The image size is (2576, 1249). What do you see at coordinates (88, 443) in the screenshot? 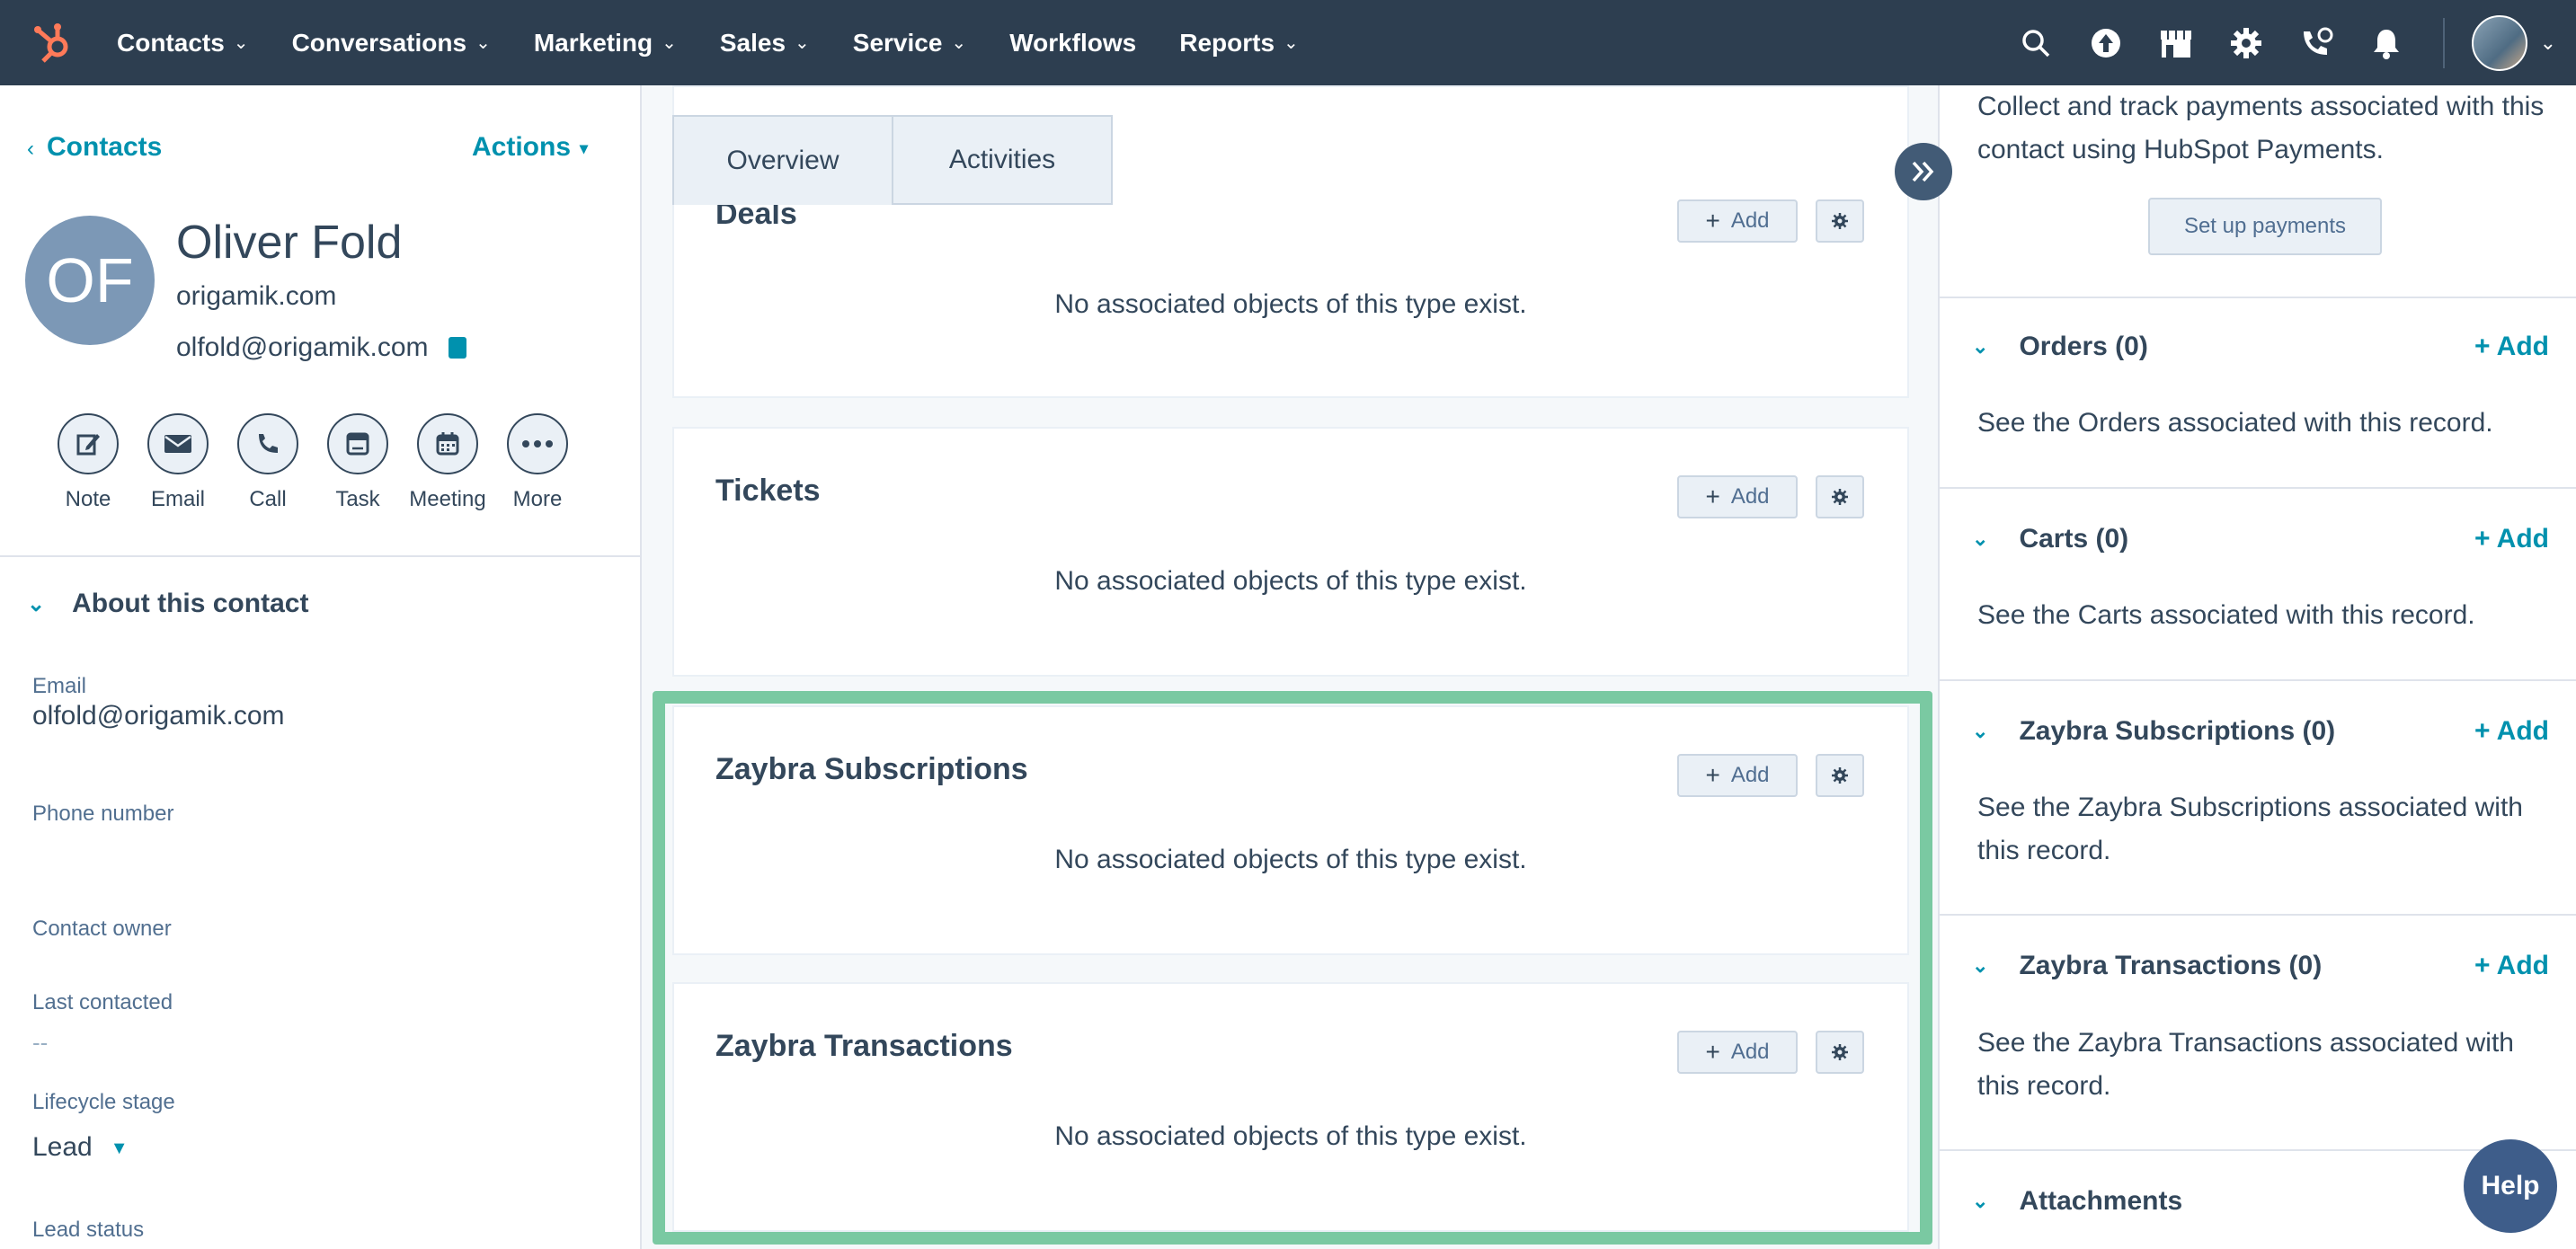
I see `note-icon` at bounding box center [88, 443].